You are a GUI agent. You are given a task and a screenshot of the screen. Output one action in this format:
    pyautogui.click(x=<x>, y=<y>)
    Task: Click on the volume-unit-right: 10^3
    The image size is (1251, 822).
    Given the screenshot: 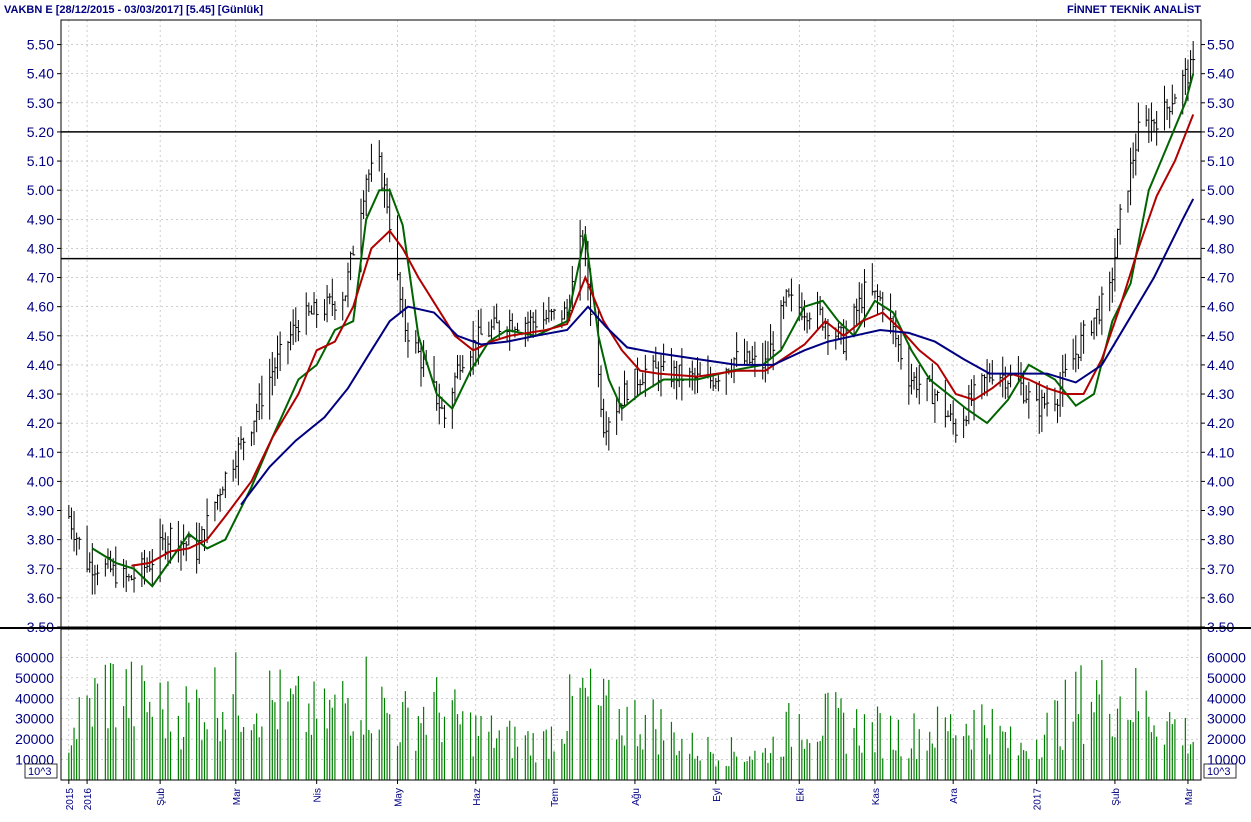 What is the action you would take?
    pyautogui.click(x=1219, y=772)
    